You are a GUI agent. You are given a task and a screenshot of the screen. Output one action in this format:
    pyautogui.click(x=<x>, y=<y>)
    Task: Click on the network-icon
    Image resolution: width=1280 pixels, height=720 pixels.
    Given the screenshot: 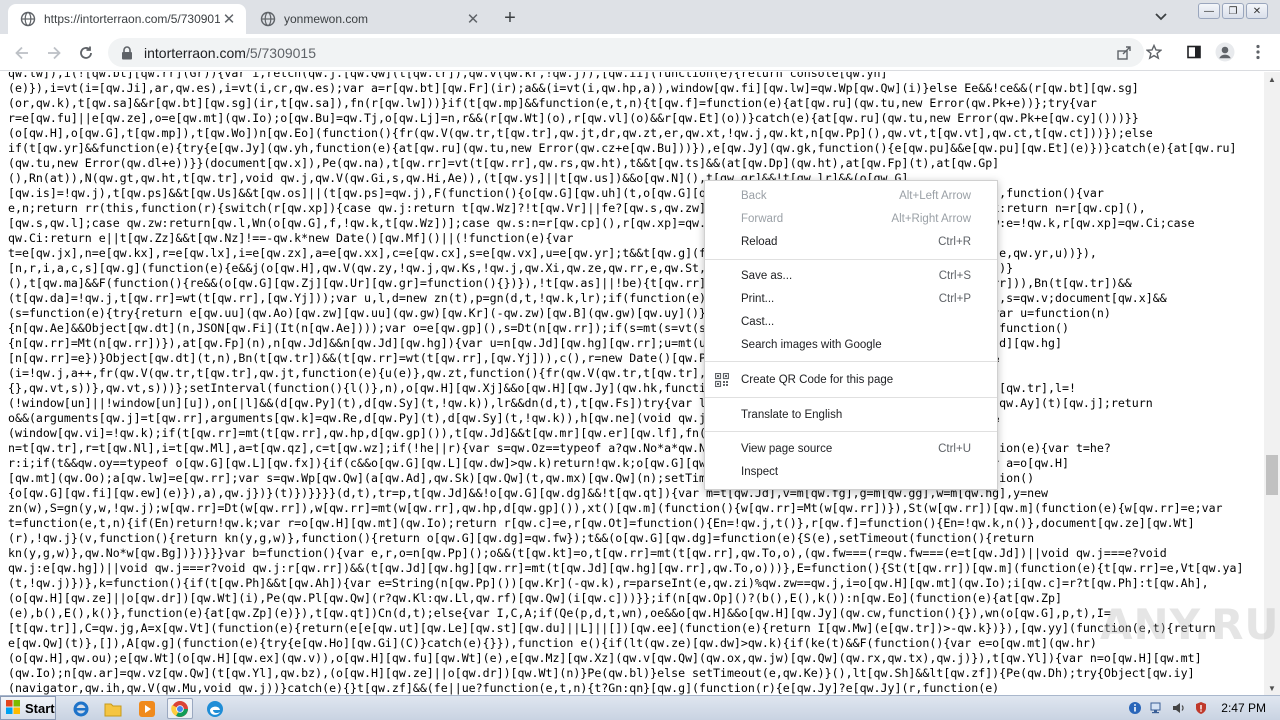 What is the action you would take?
    pyautogui.click(x=1157, y=708)
    